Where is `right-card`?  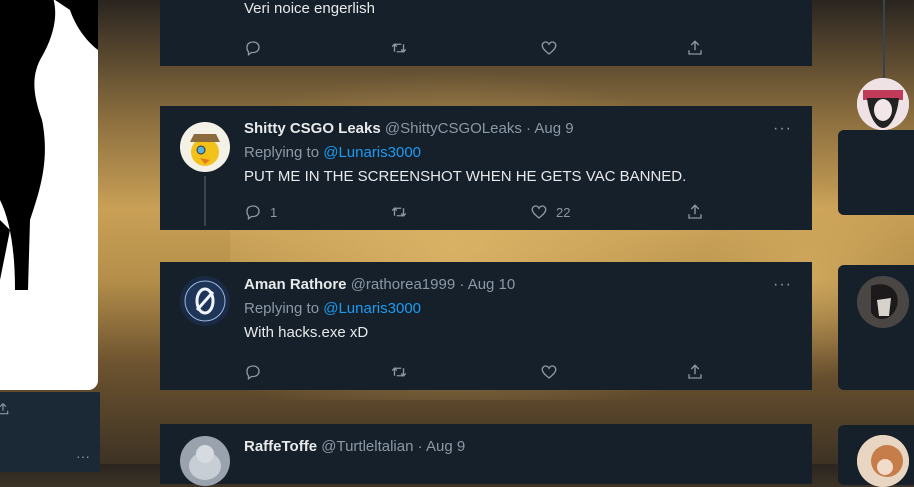
right-card is located at coordinates (876, 172).